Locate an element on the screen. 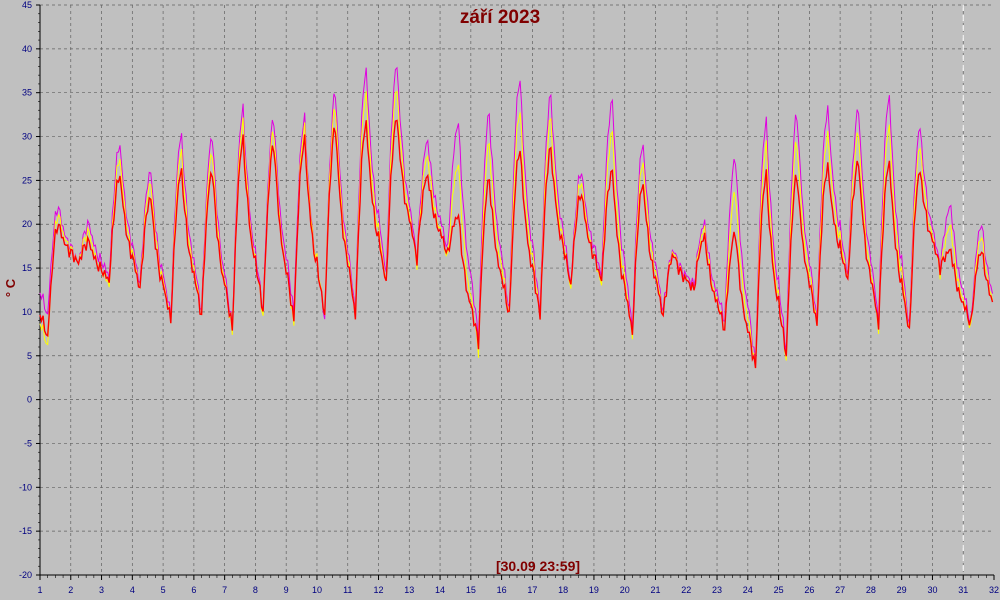 This screenshot has height=600, width=1000. x-tick-label: 1 is located at coordinates (39, 590).